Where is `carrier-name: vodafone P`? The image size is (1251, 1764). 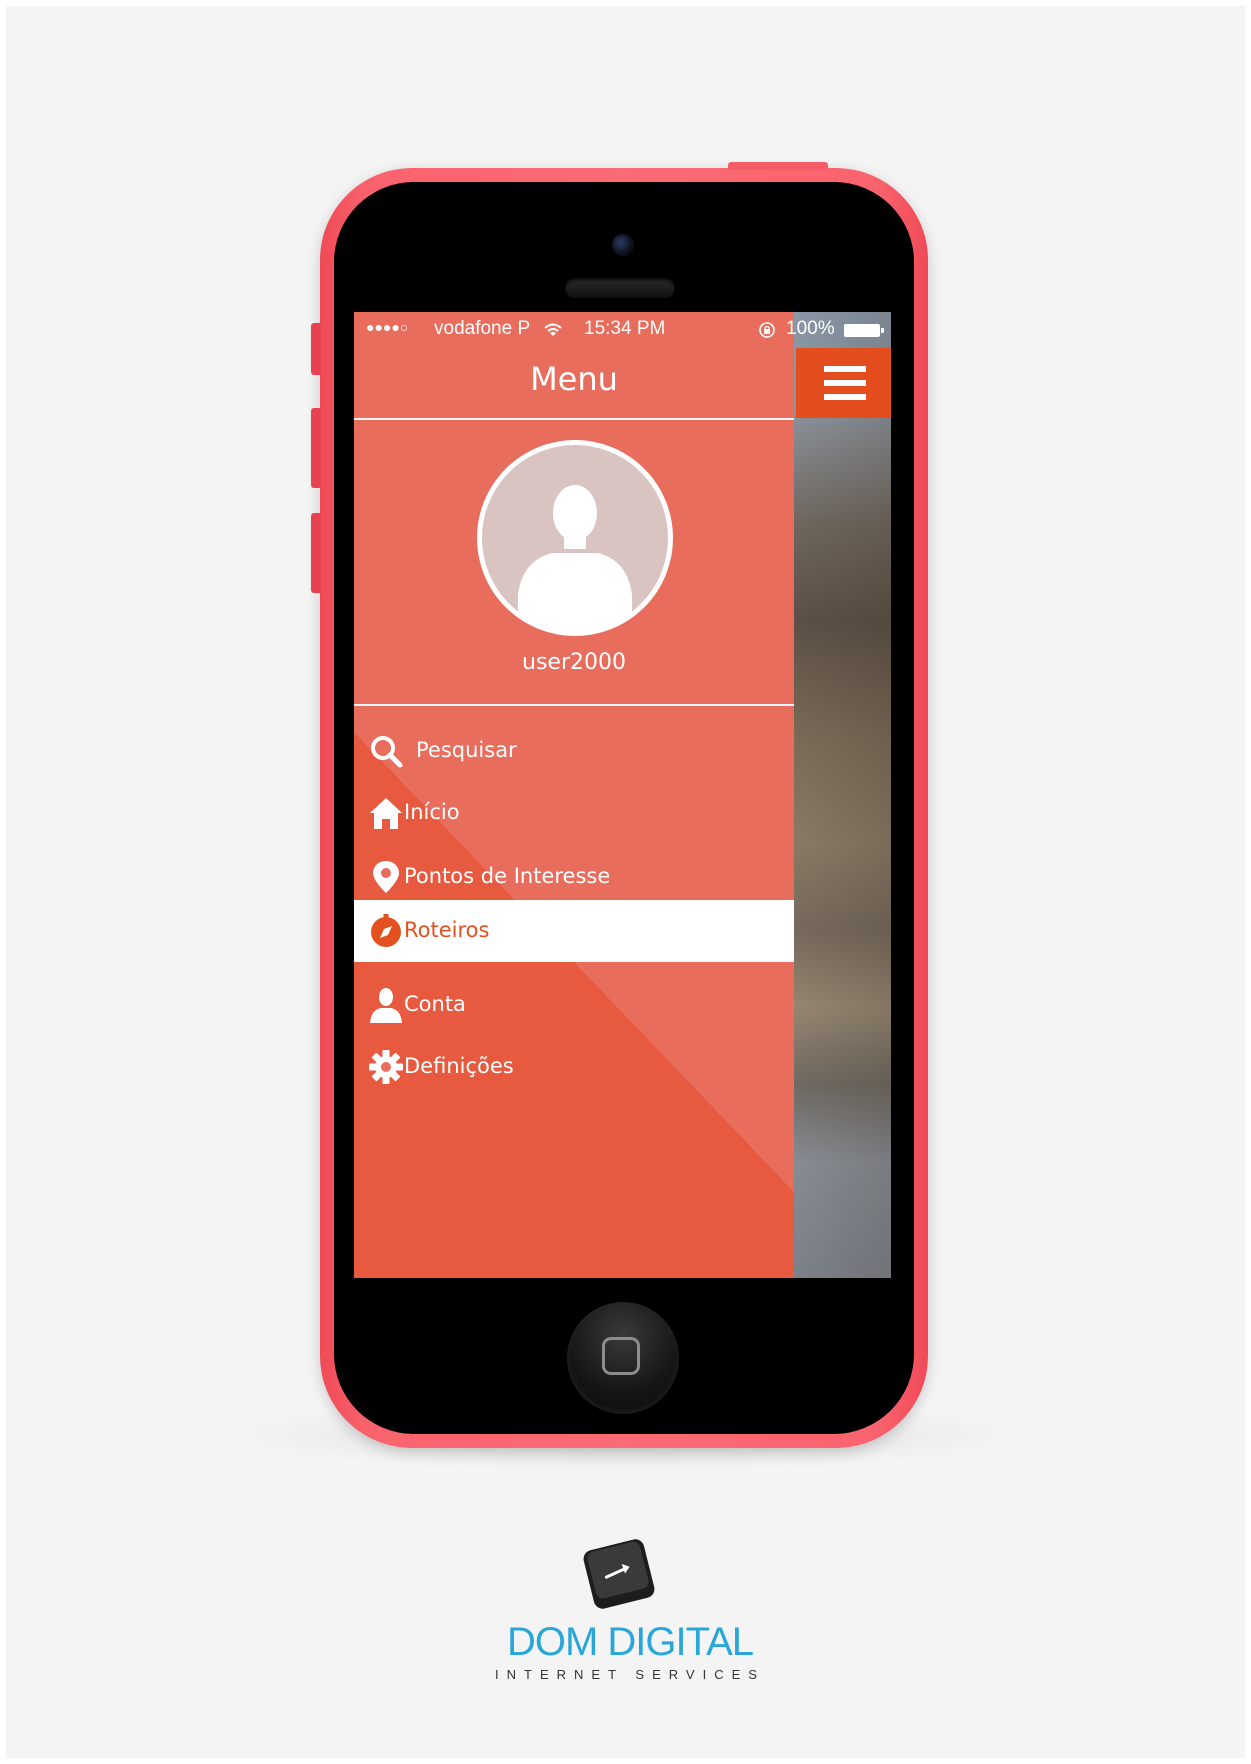
carrier-name: vodafone P is located at coordinates (482, 328).